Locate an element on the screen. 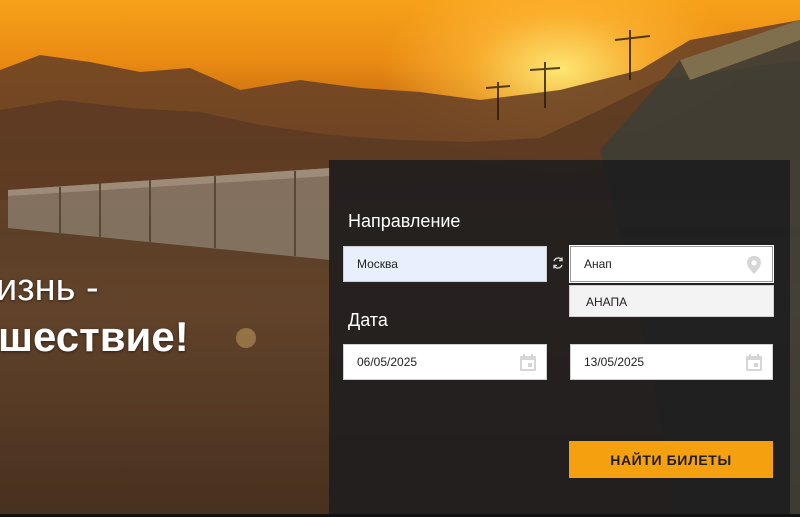 The height and width of the screenshot is (517, 800). suggestion-item-anapa: АНАПА is located at coordinates (606, 302).